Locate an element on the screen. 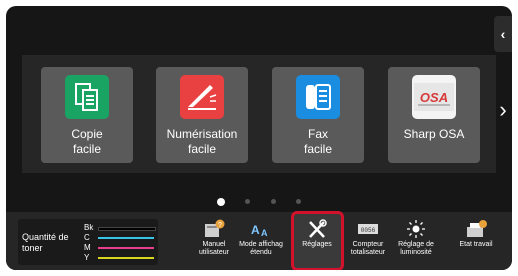 This screenshot has height=276, width=518. settings-button: Réglages is located at coordinates (317, 242).